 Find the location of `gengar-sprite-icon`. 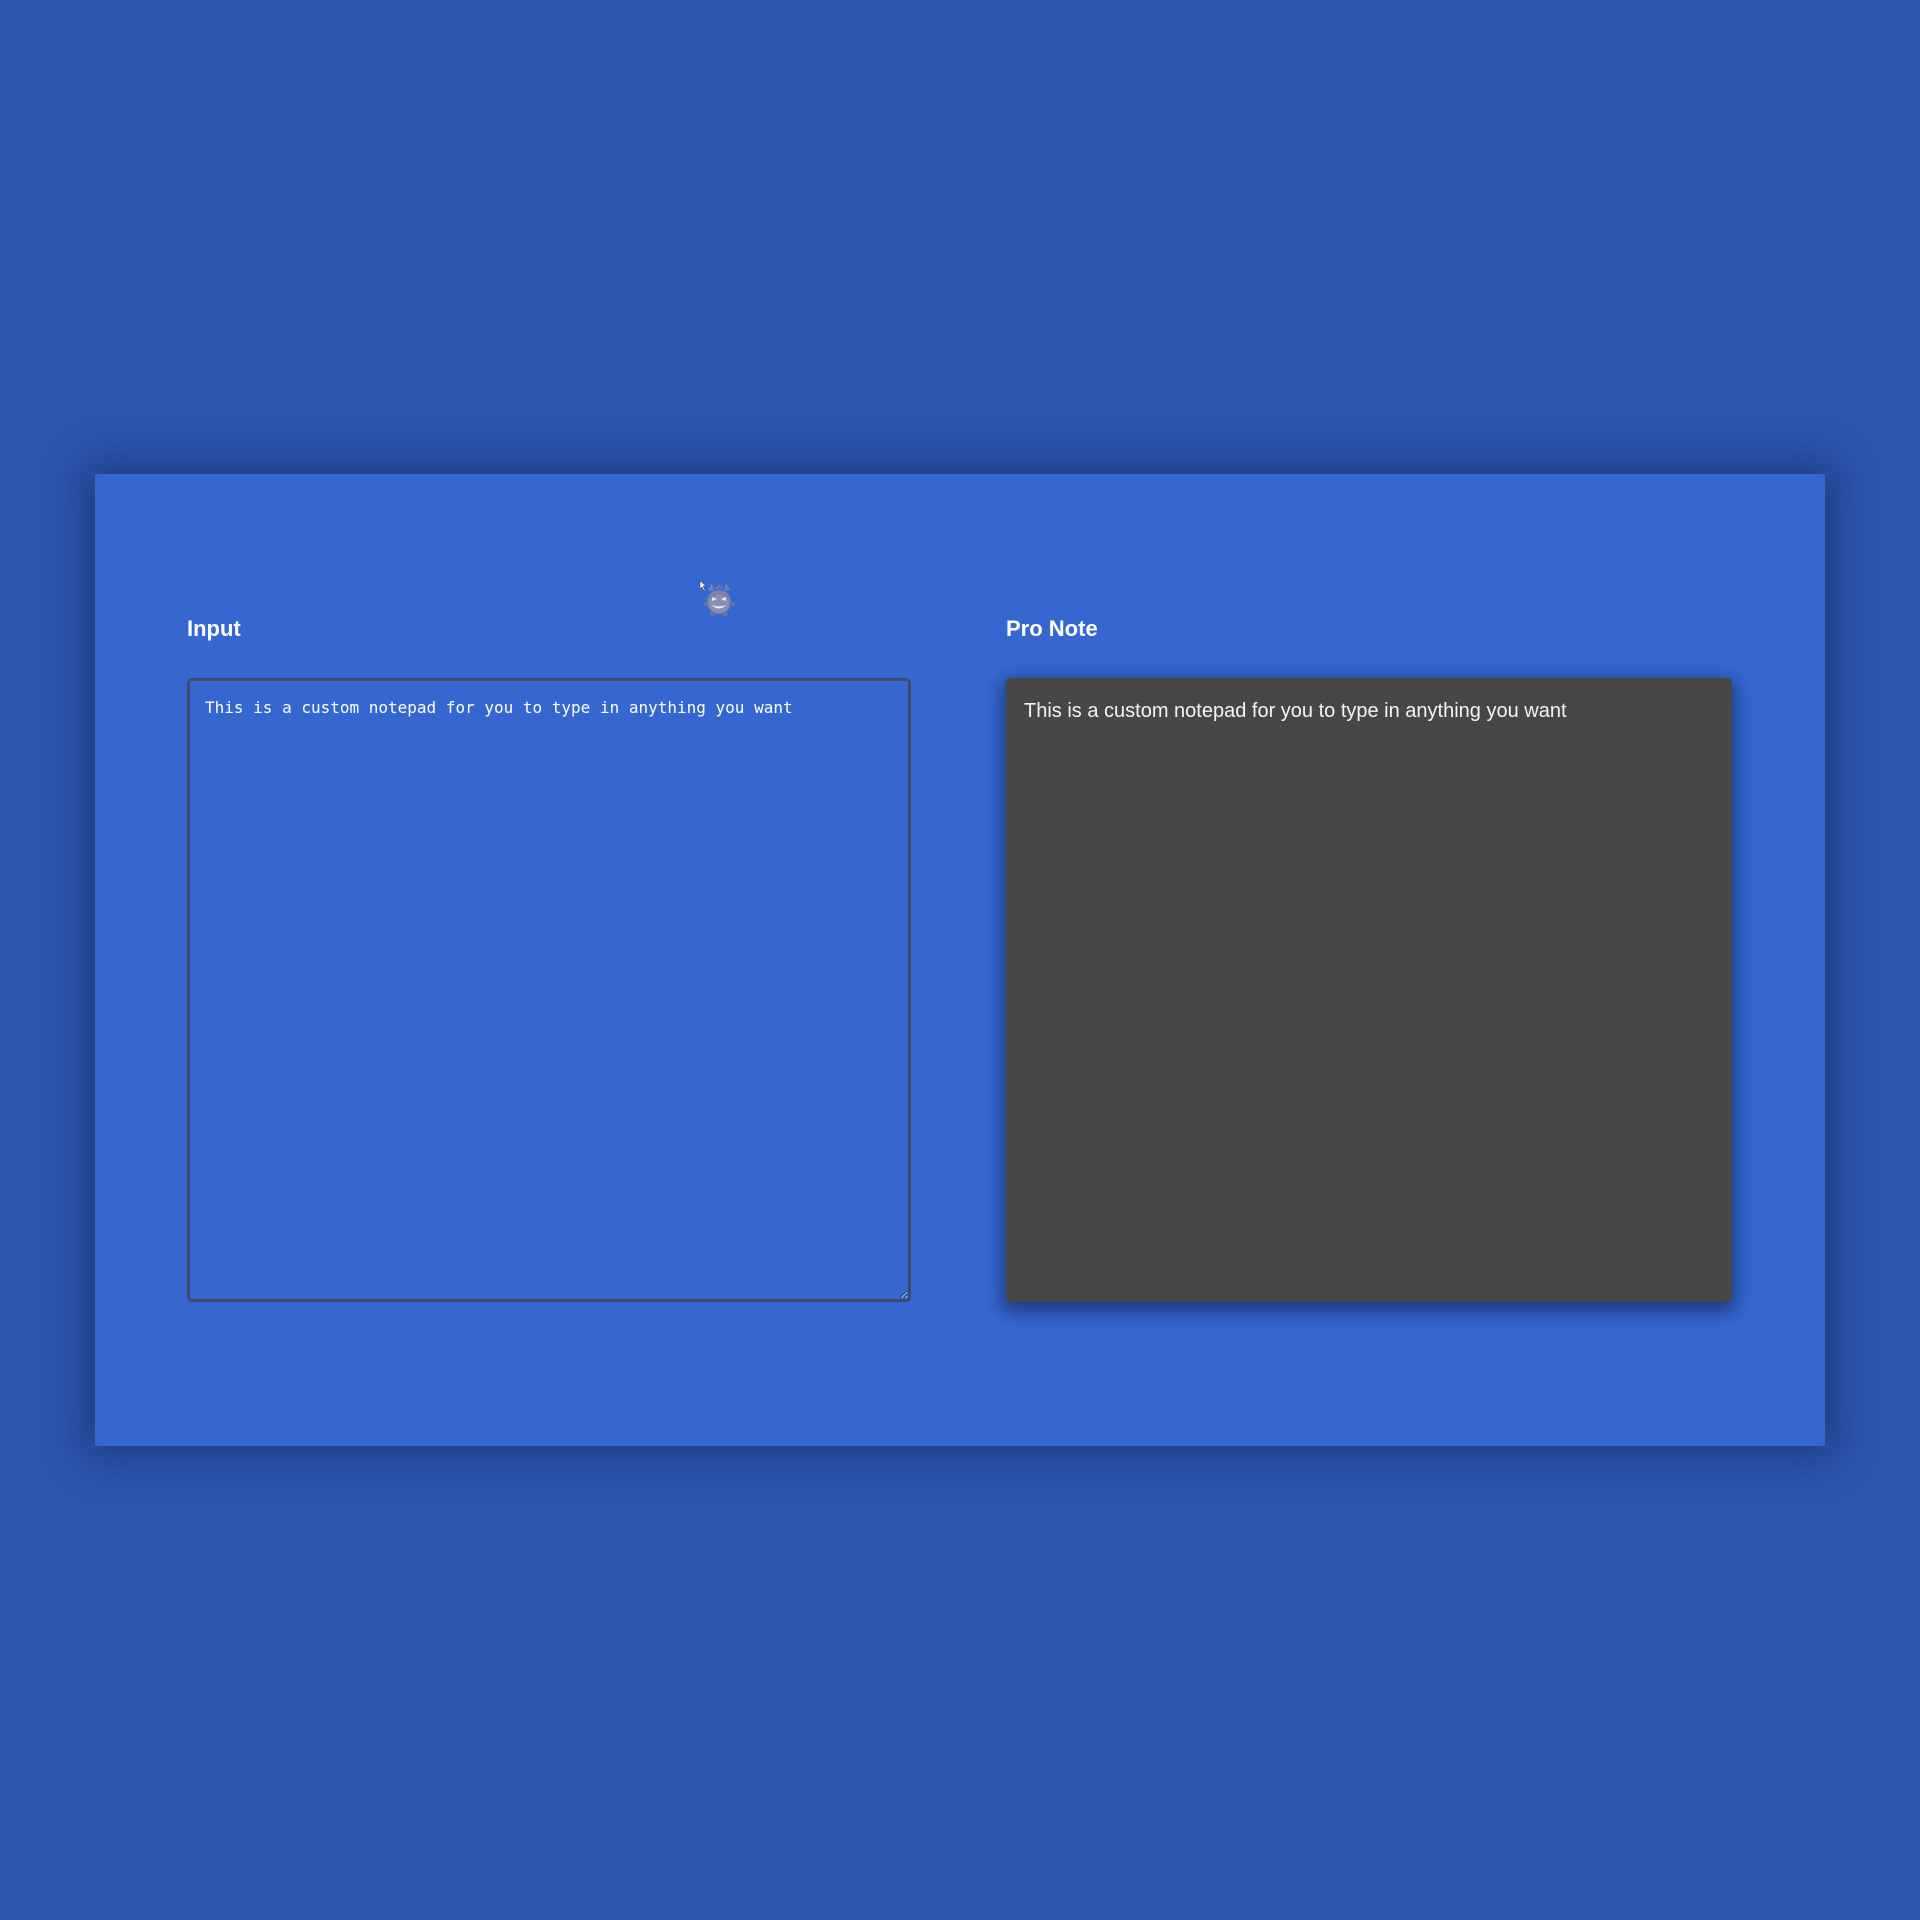

gengar-sprite-icon is located at coordinates (719, 600).